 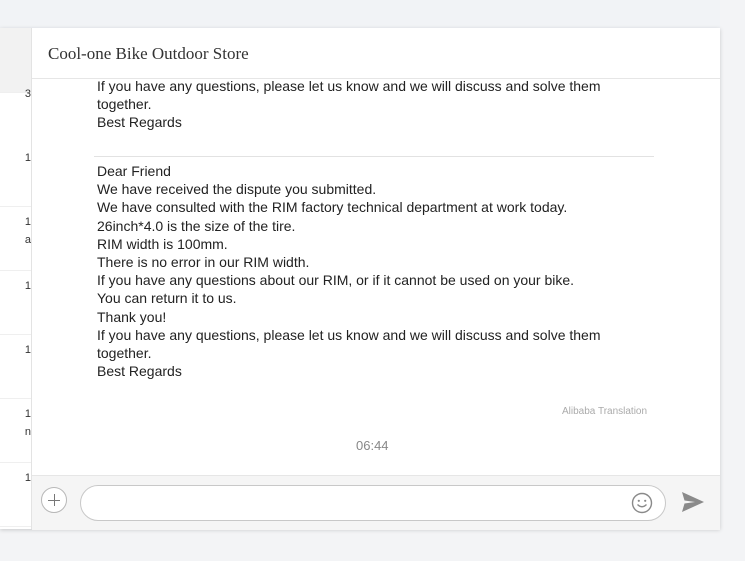 What do you see at coordinates (27, 94) in the screenshot?
I see `conversation-count: 3` at bounding box center [27, 94].